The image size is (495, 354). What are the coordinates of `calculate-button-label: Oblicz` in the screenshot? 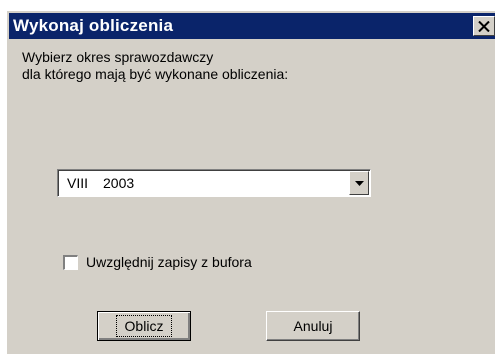 It's located at (144, 326).